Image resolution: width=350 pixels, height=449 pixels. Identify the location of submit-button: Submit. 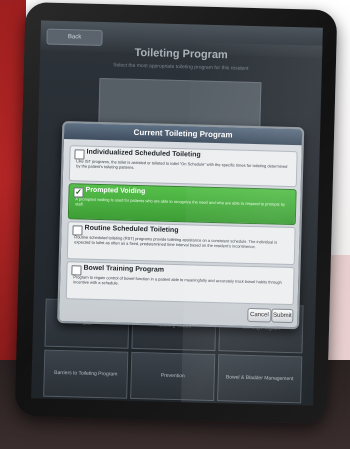
(282, 316).